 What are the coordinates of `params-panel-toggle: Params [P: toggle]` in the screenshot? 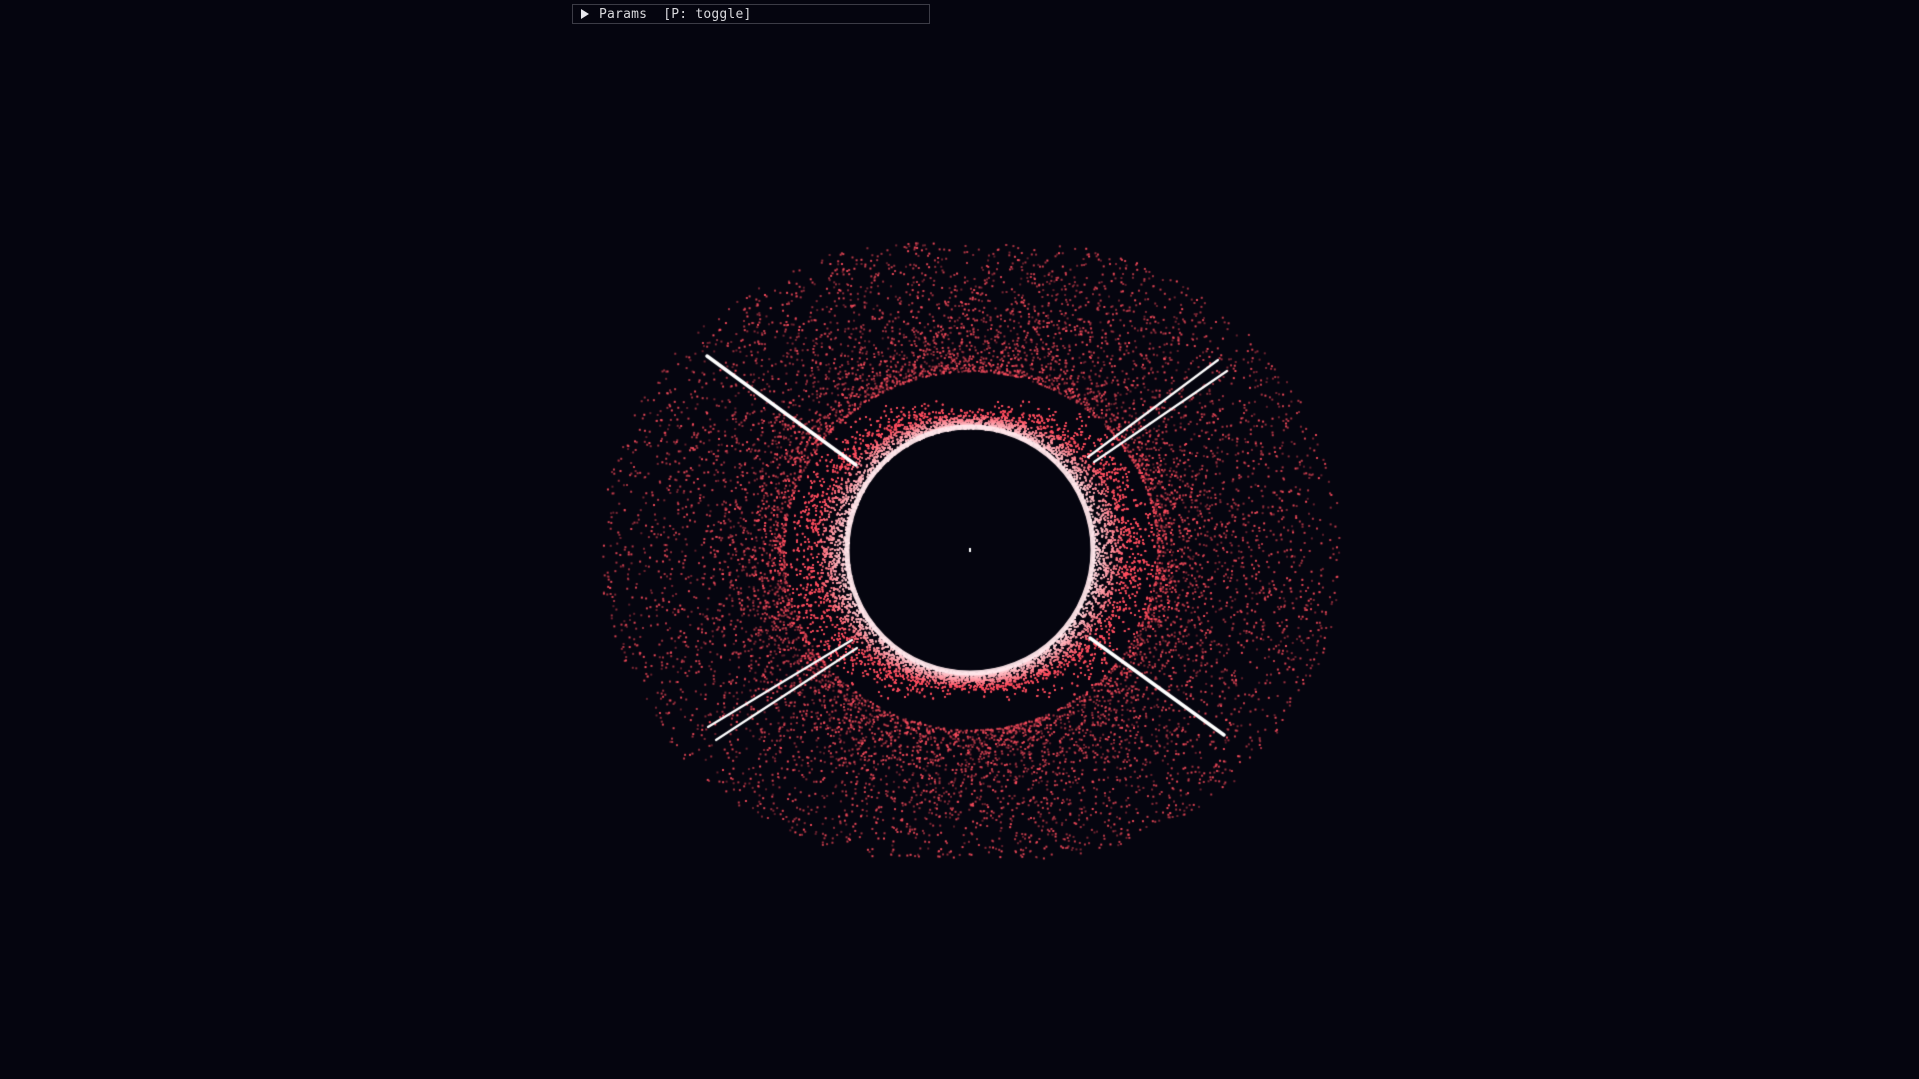 It's located at (751, 14).